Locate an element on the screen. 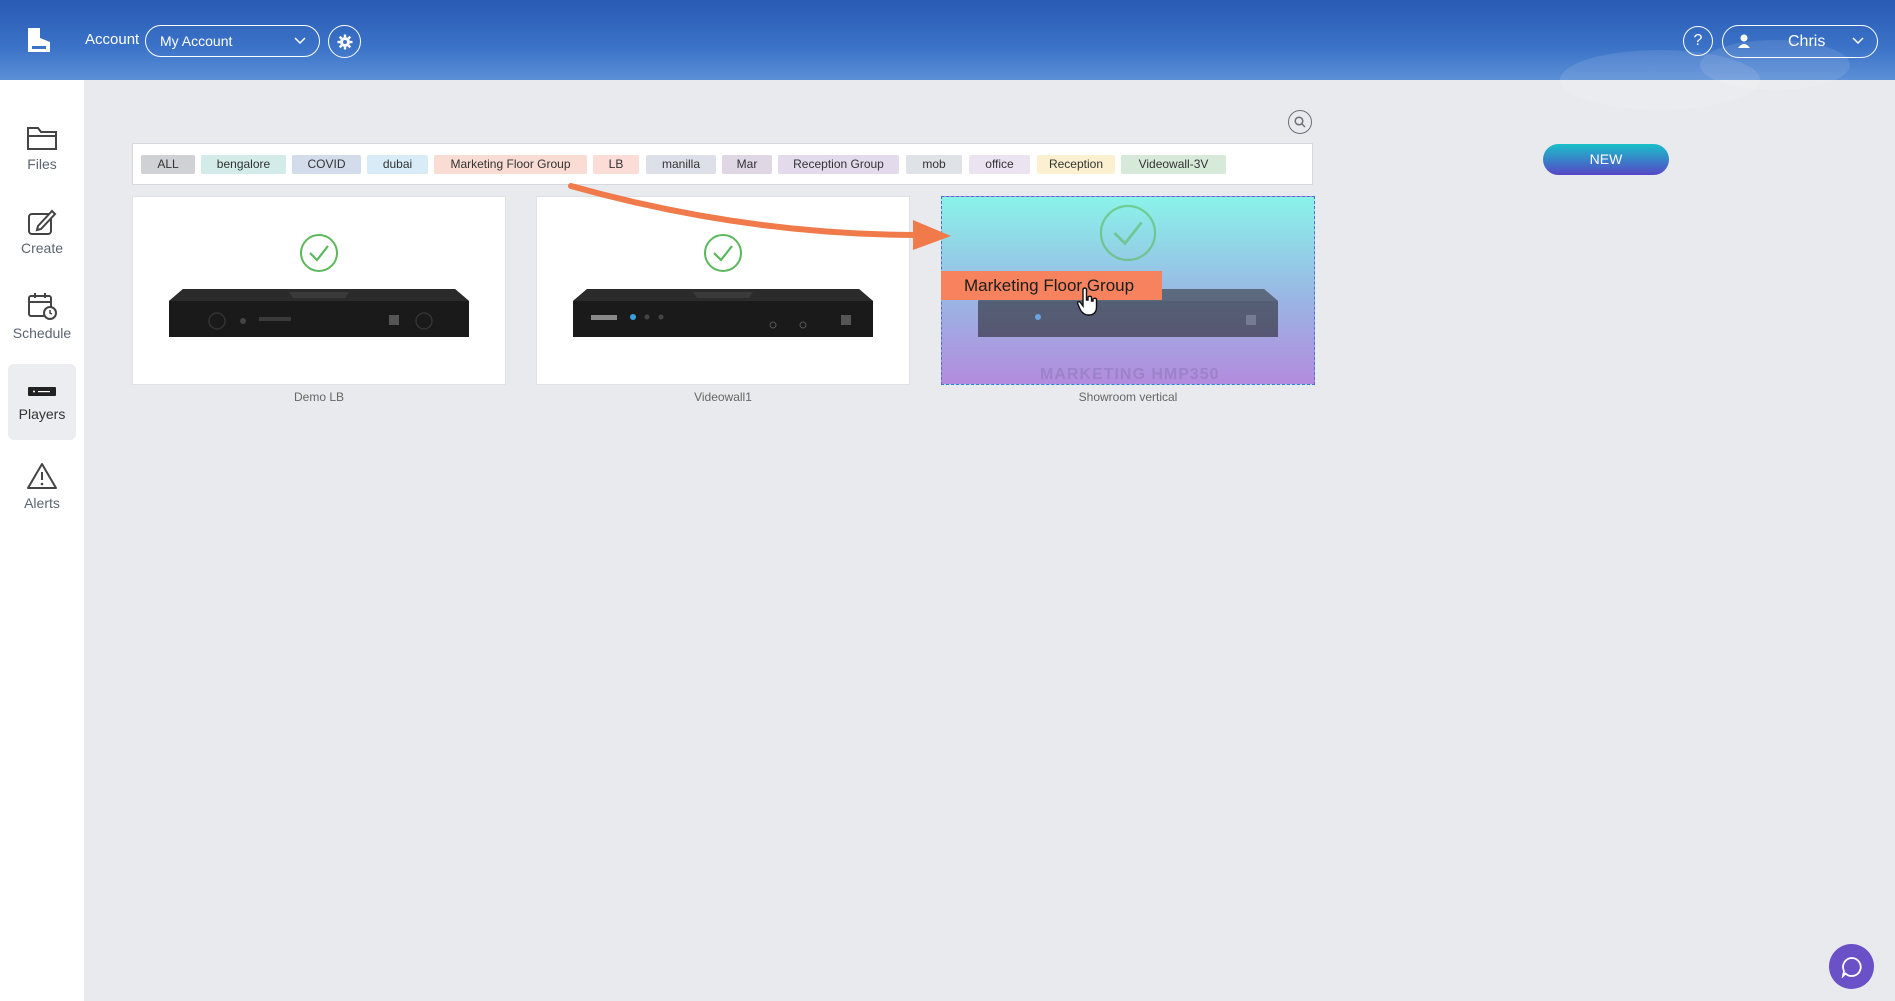 The image size is (1895, 1001). sidebar-item-label: Files is located at coordinates (42, 164).